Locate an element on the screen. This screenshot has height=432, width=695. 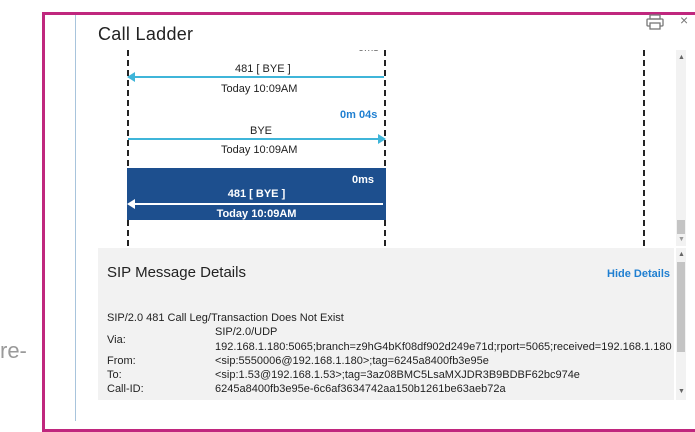
via-label: Via: is located at coordinates (116, 340).